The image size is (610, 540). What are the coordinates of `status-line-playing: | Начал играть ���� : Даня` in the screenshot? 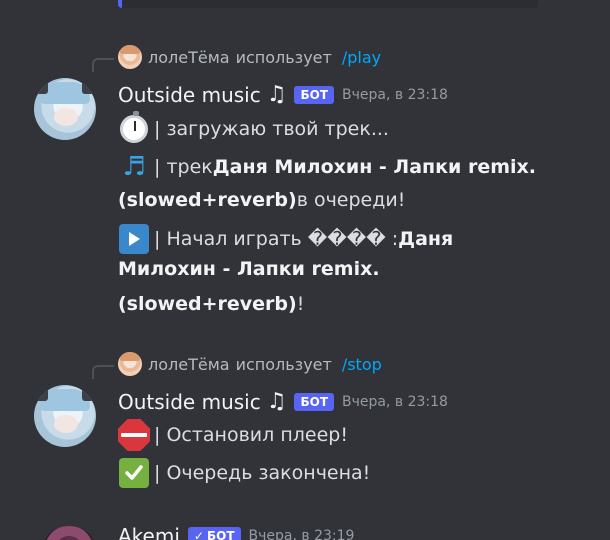 It's located at (285, 239).